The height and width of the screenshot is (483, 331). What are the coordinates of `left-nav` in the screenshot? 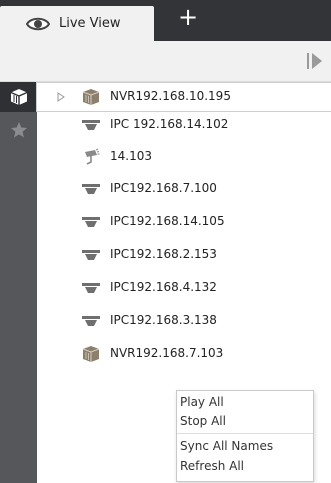 It's located at (18, 282).